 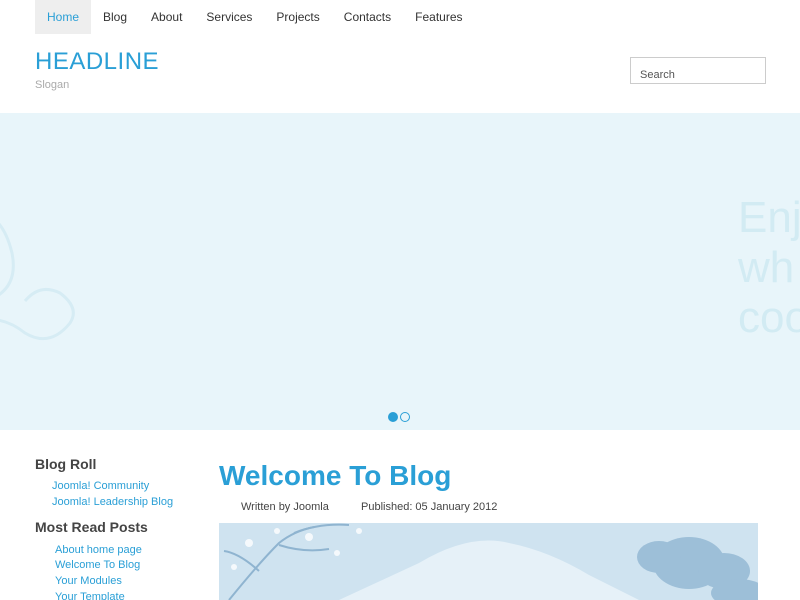 I want to click on blog-roll-heading: Blog Roll, so click(x=66, y=464).